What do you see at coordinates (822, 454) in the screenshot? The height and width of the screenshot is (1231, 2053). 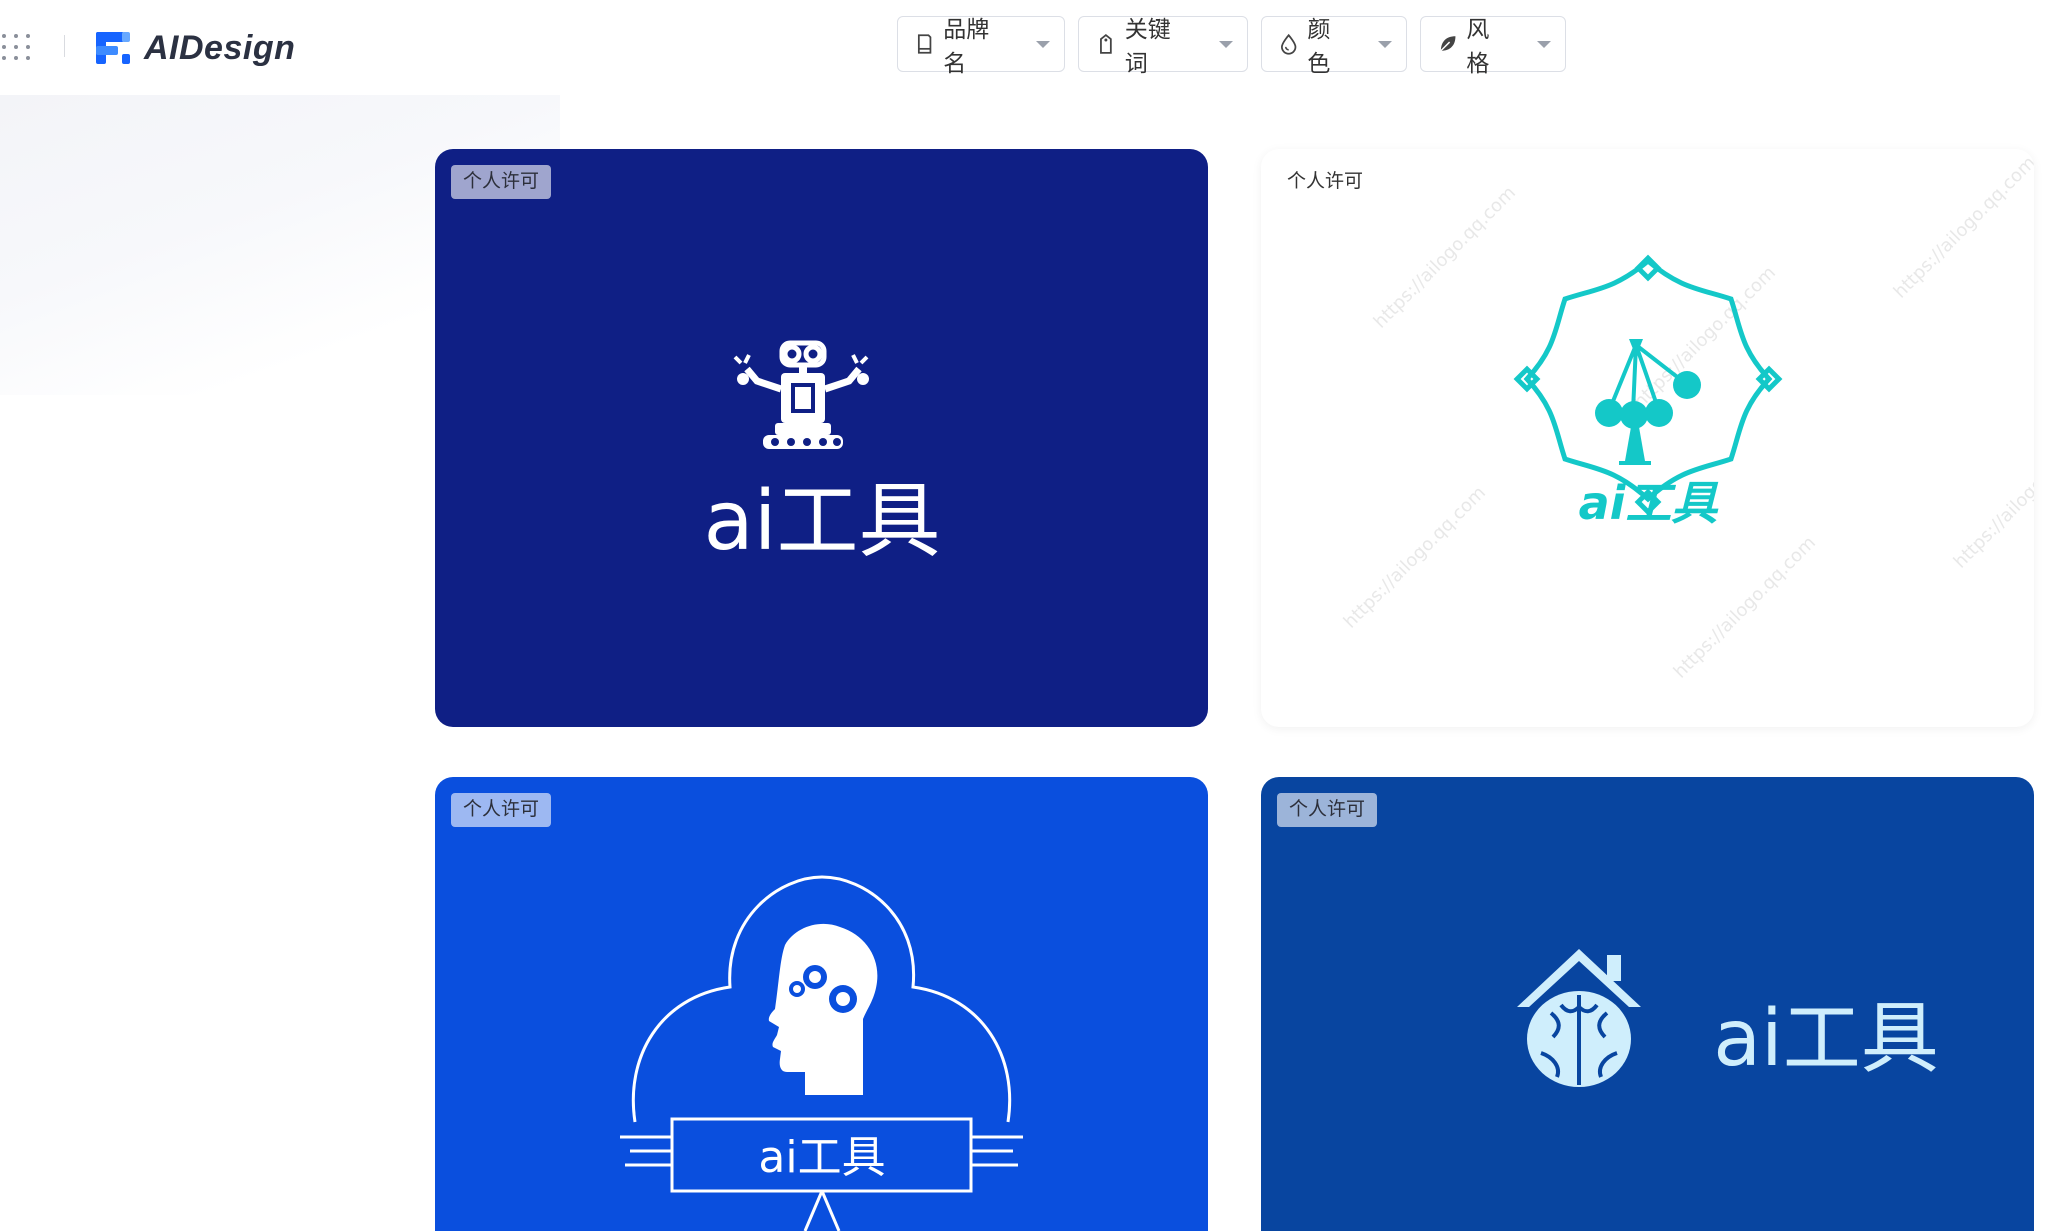 I see `robot-logo-art: ai工具` at bounding box center [822, 454].